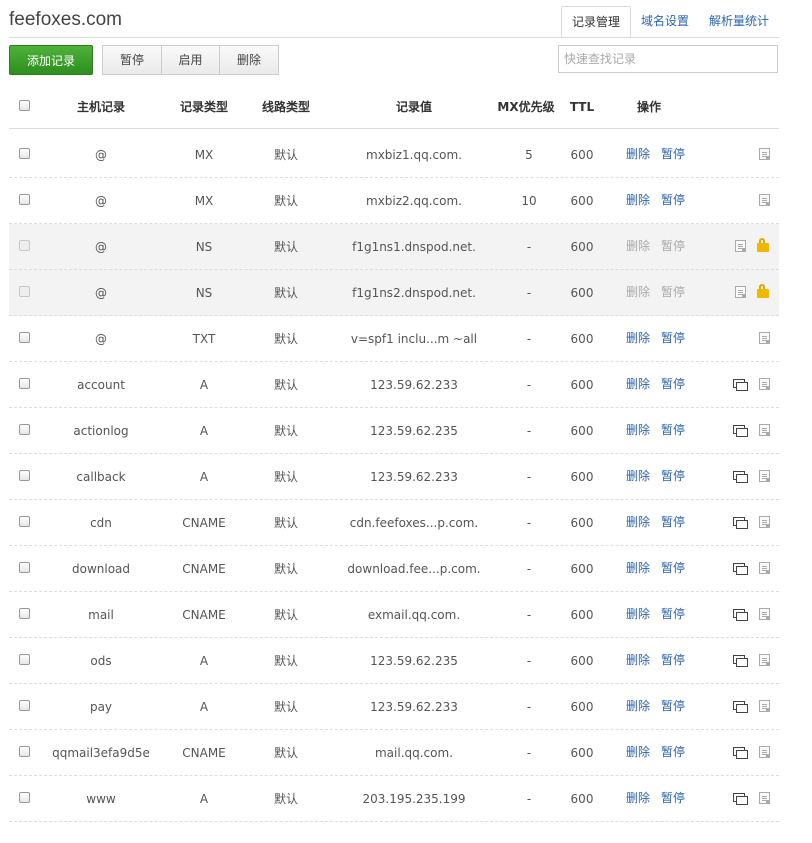 Image resolution: width=812 pixels, height=843 pixels. I want to click on table-row: actionlog A 默认 123.59.62.235 - 600 删除 暂停, so click(394, 431).